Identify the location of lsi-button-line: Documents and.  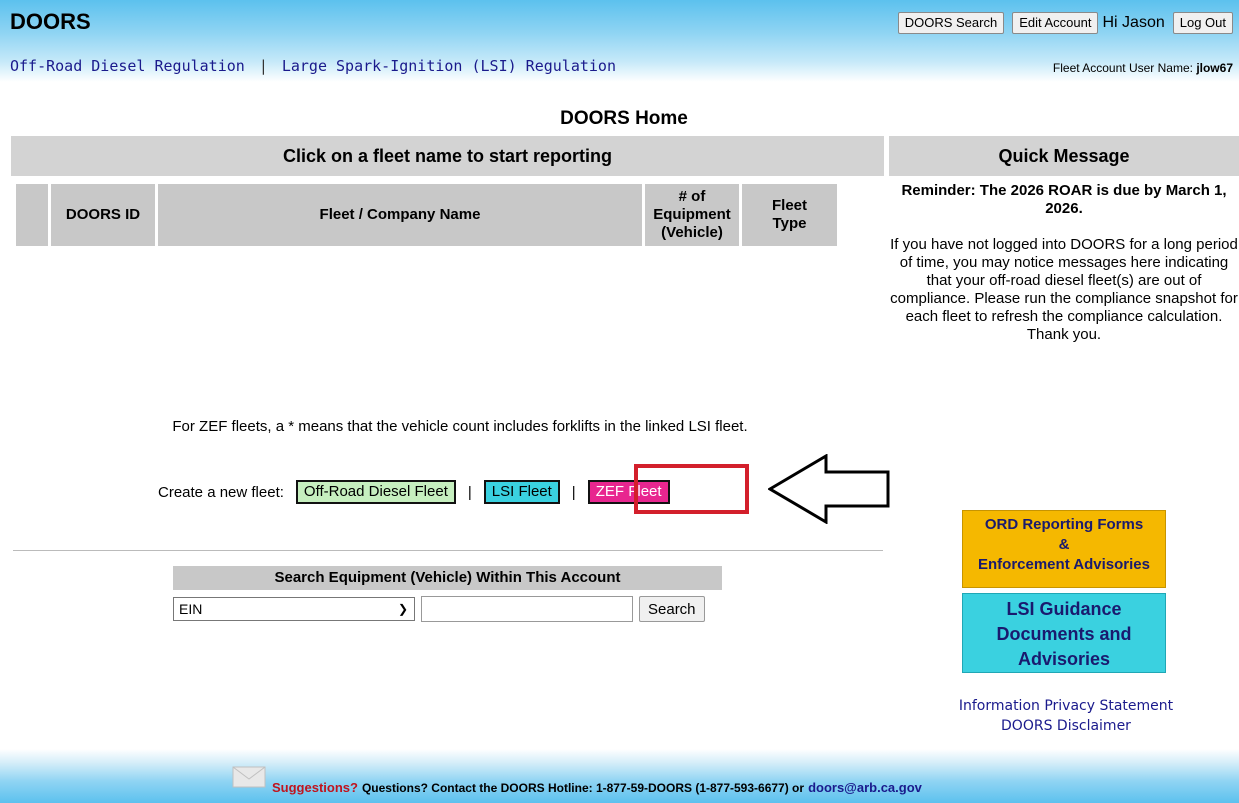
(1064, 634).